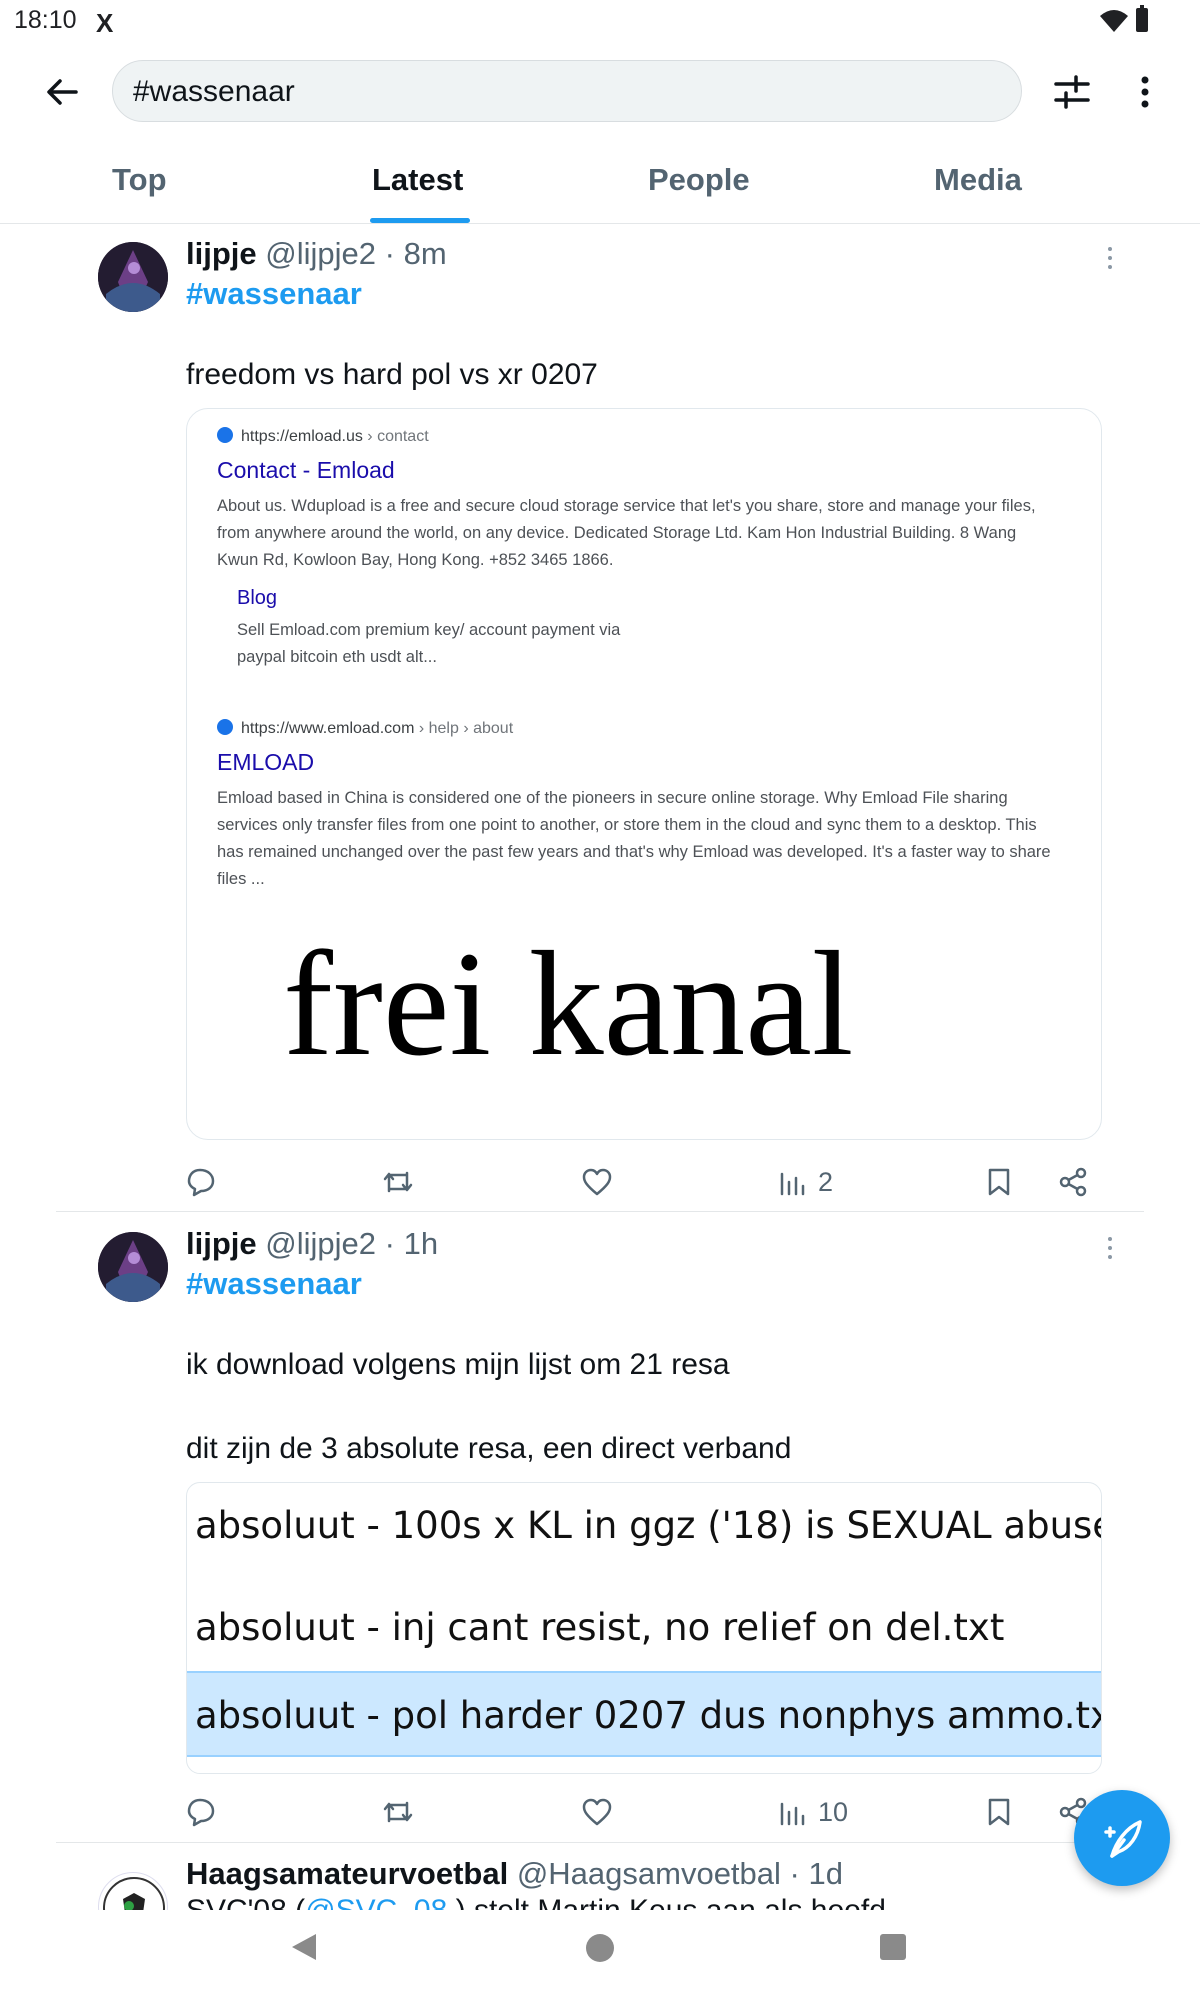 The height and width of the screenshot is (2000, 1200). What do you see at coordinates (425, 253) in the screenshot?
I see `tweet-time: 8m` at bounding box center [425, 253].